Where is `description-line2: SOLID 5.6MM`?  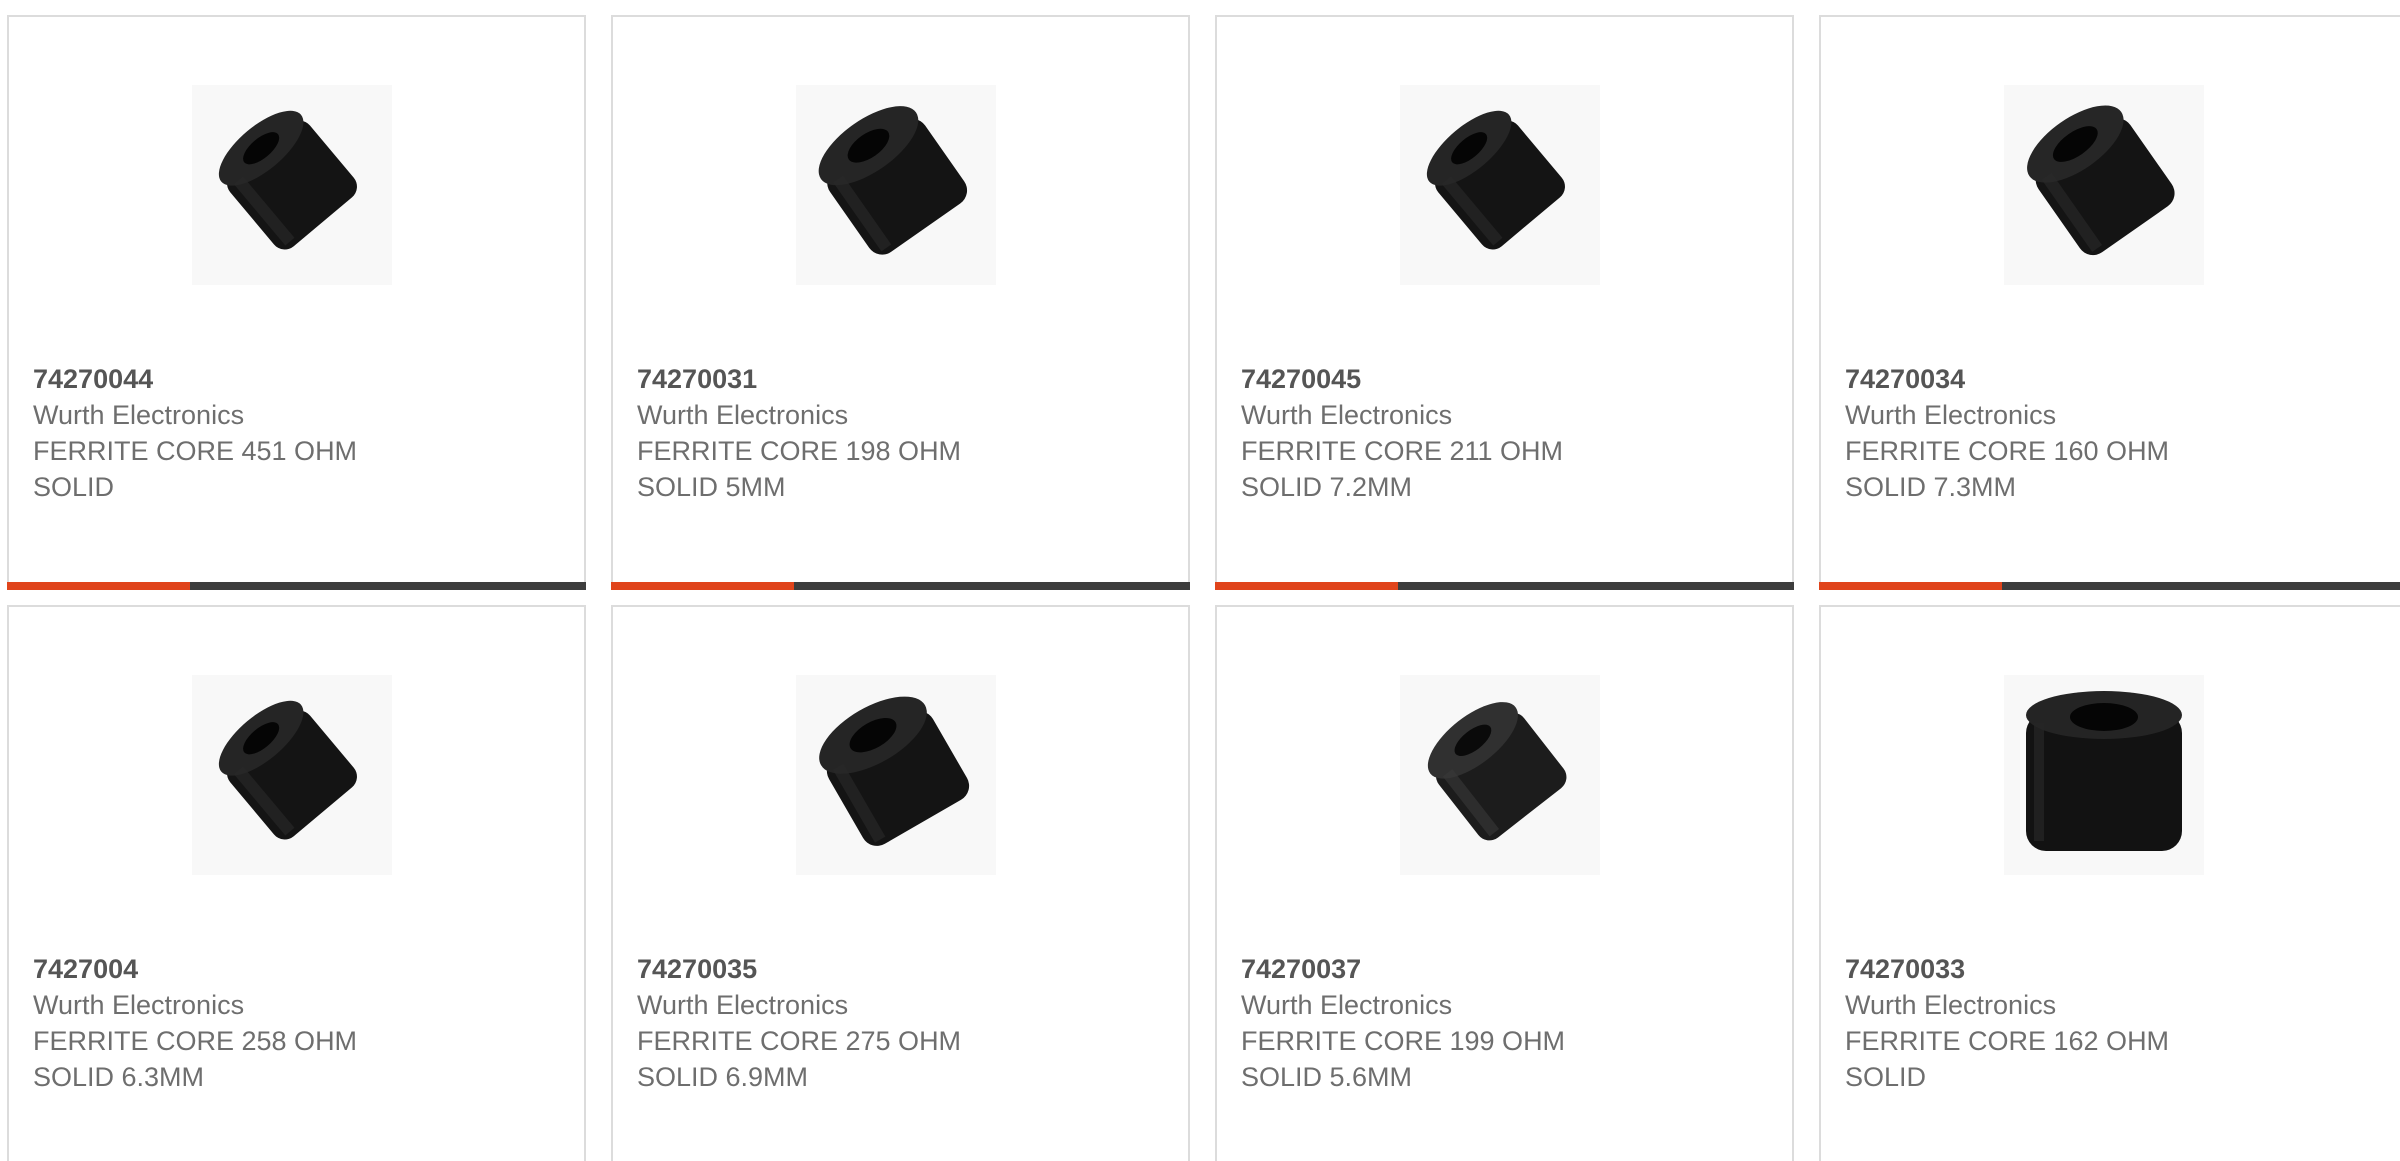 description-line2: SOLID 5.6MM is located at coordinates (1327, 1077).